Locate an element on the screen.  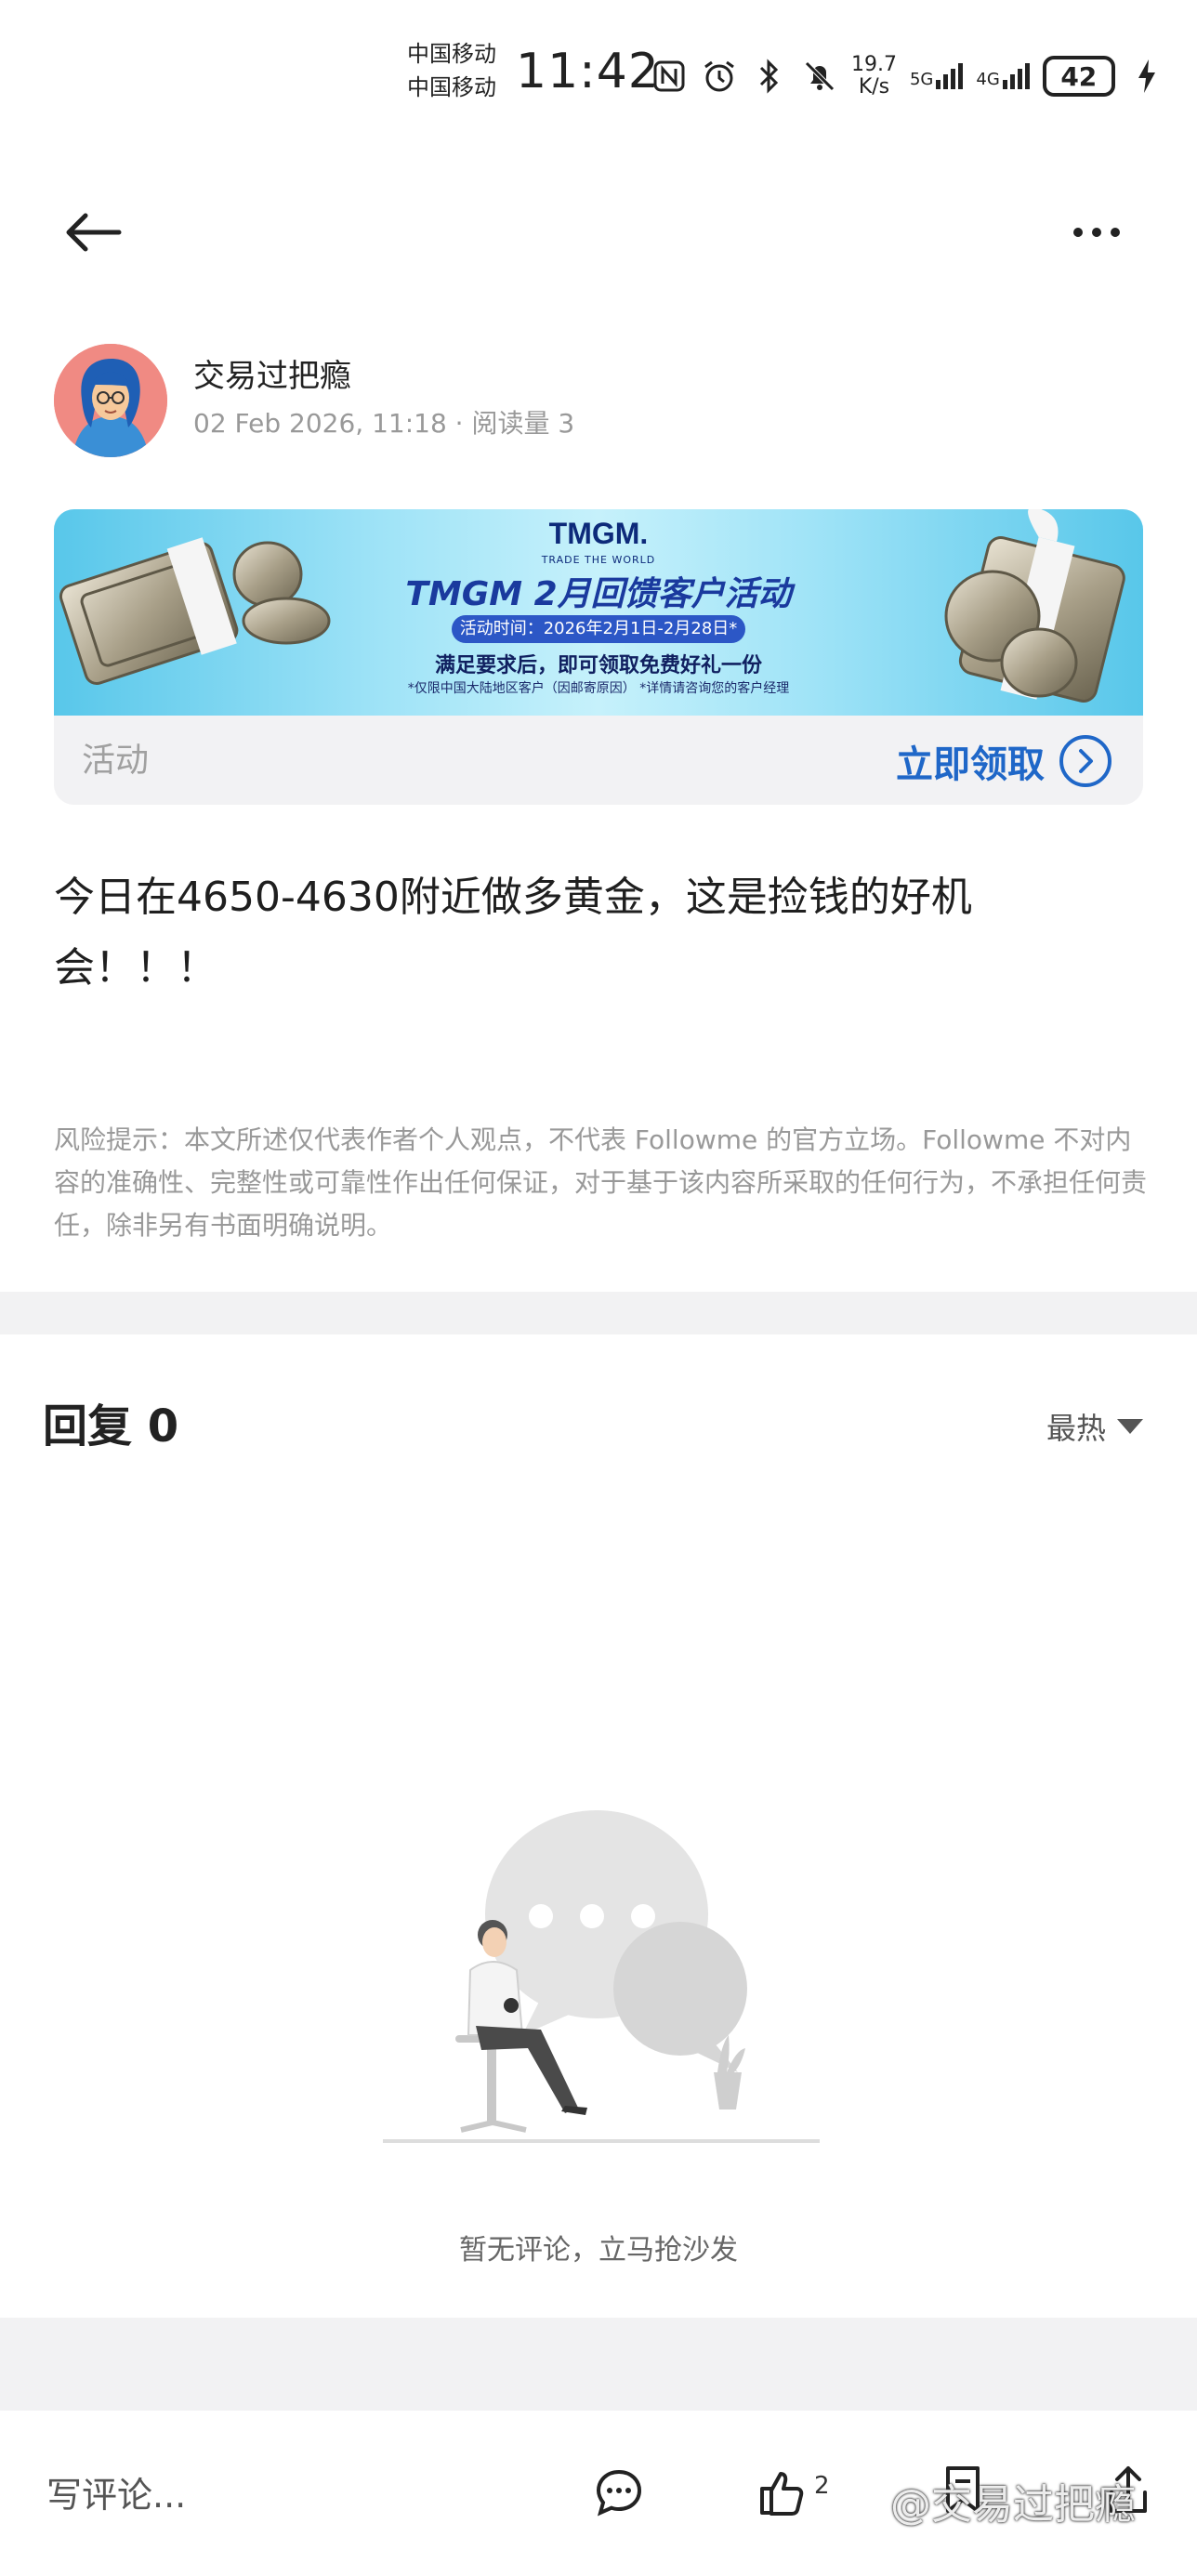
charging-icon is located at coordinates (1146, 76).